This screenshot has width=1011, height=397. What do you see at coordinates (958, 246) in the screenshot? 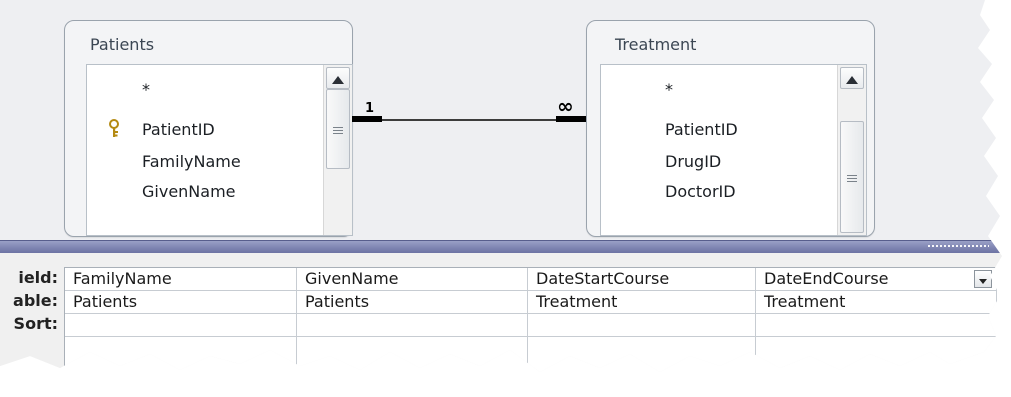
I see `splitter-grip` at bounding box center [958, 246].